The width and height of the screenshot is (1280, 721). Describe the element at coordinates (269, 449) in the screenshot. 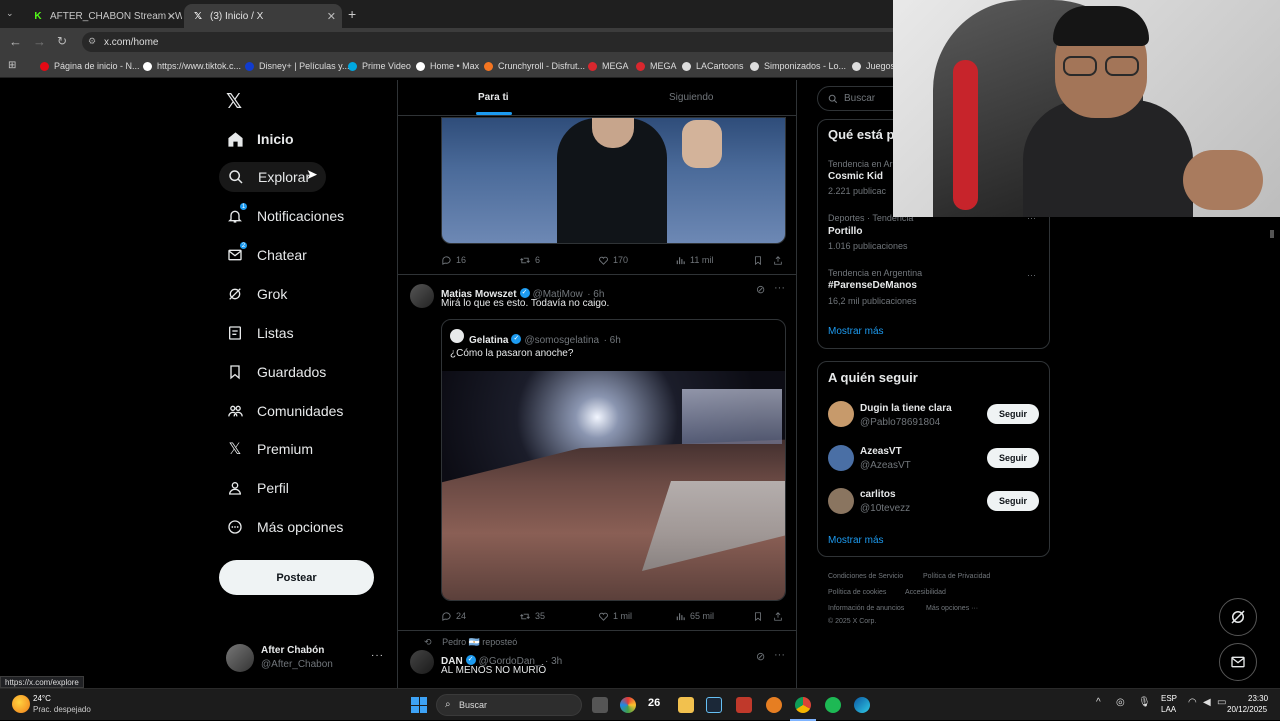

I see `nav-premium: 𝕏 Premium` at that location.